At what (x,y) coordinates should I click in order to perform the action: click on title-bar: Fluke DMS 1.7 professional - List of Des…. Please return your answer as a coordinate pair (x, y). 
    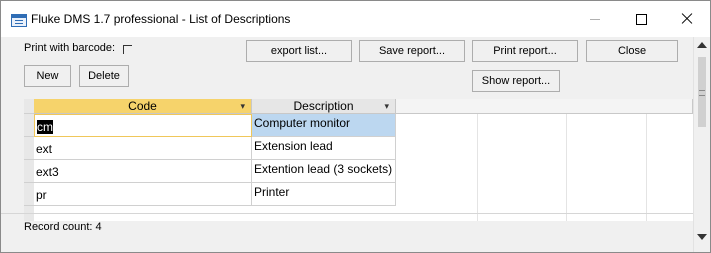
    Looking at the image, I should click on (355, 19).